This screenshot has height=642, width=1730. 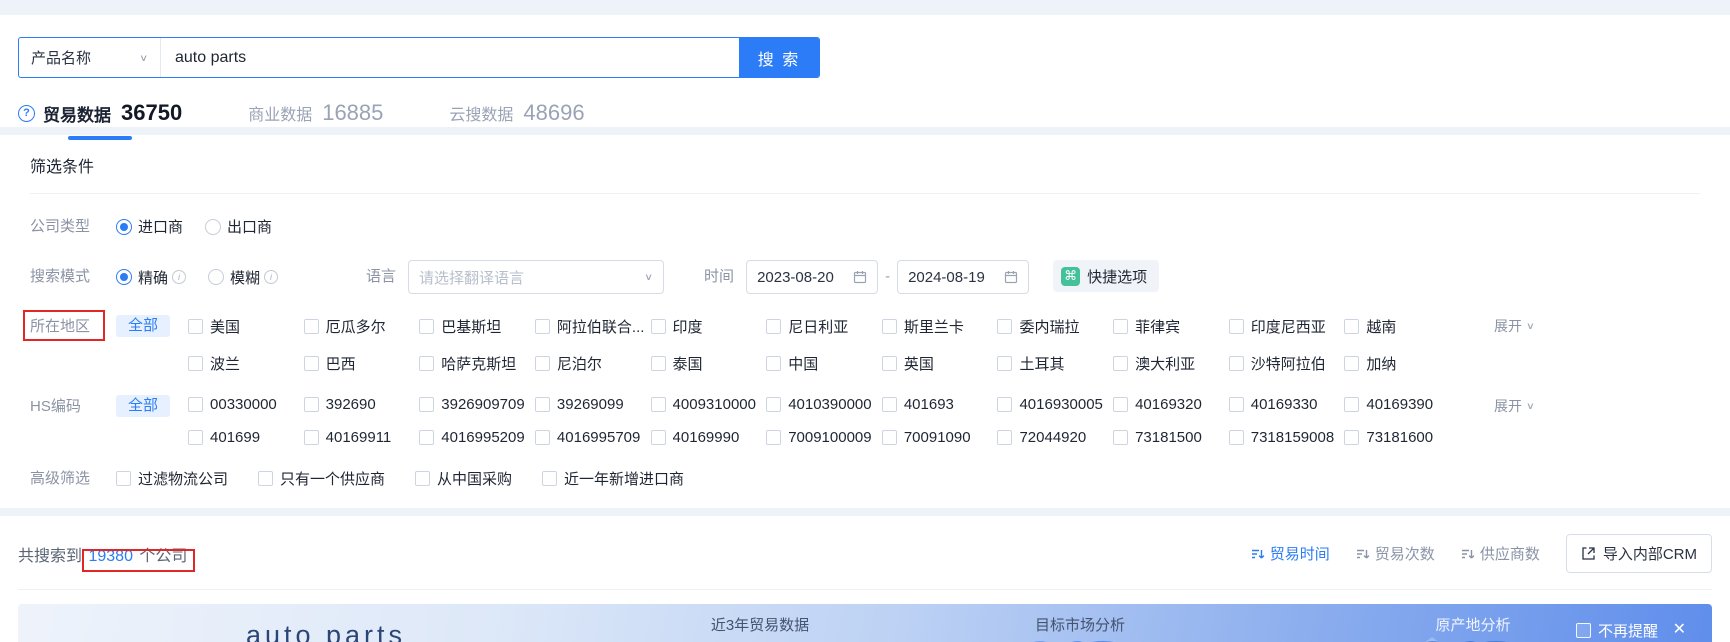 I want to click on radio-label: 精确, so click(x=153, y=278).